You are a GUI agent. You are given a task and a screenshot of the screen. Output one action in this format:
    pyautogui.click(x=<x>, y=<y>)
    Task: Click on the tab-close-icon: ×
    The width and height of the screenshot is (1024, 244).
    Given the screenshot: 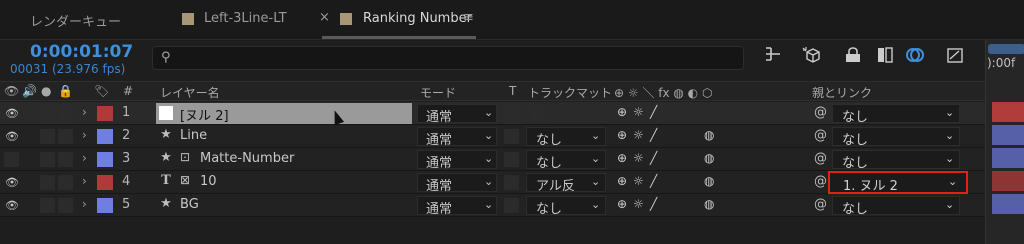 What is the action you would take?
    pyautogui.click(x=324, y=17)
    